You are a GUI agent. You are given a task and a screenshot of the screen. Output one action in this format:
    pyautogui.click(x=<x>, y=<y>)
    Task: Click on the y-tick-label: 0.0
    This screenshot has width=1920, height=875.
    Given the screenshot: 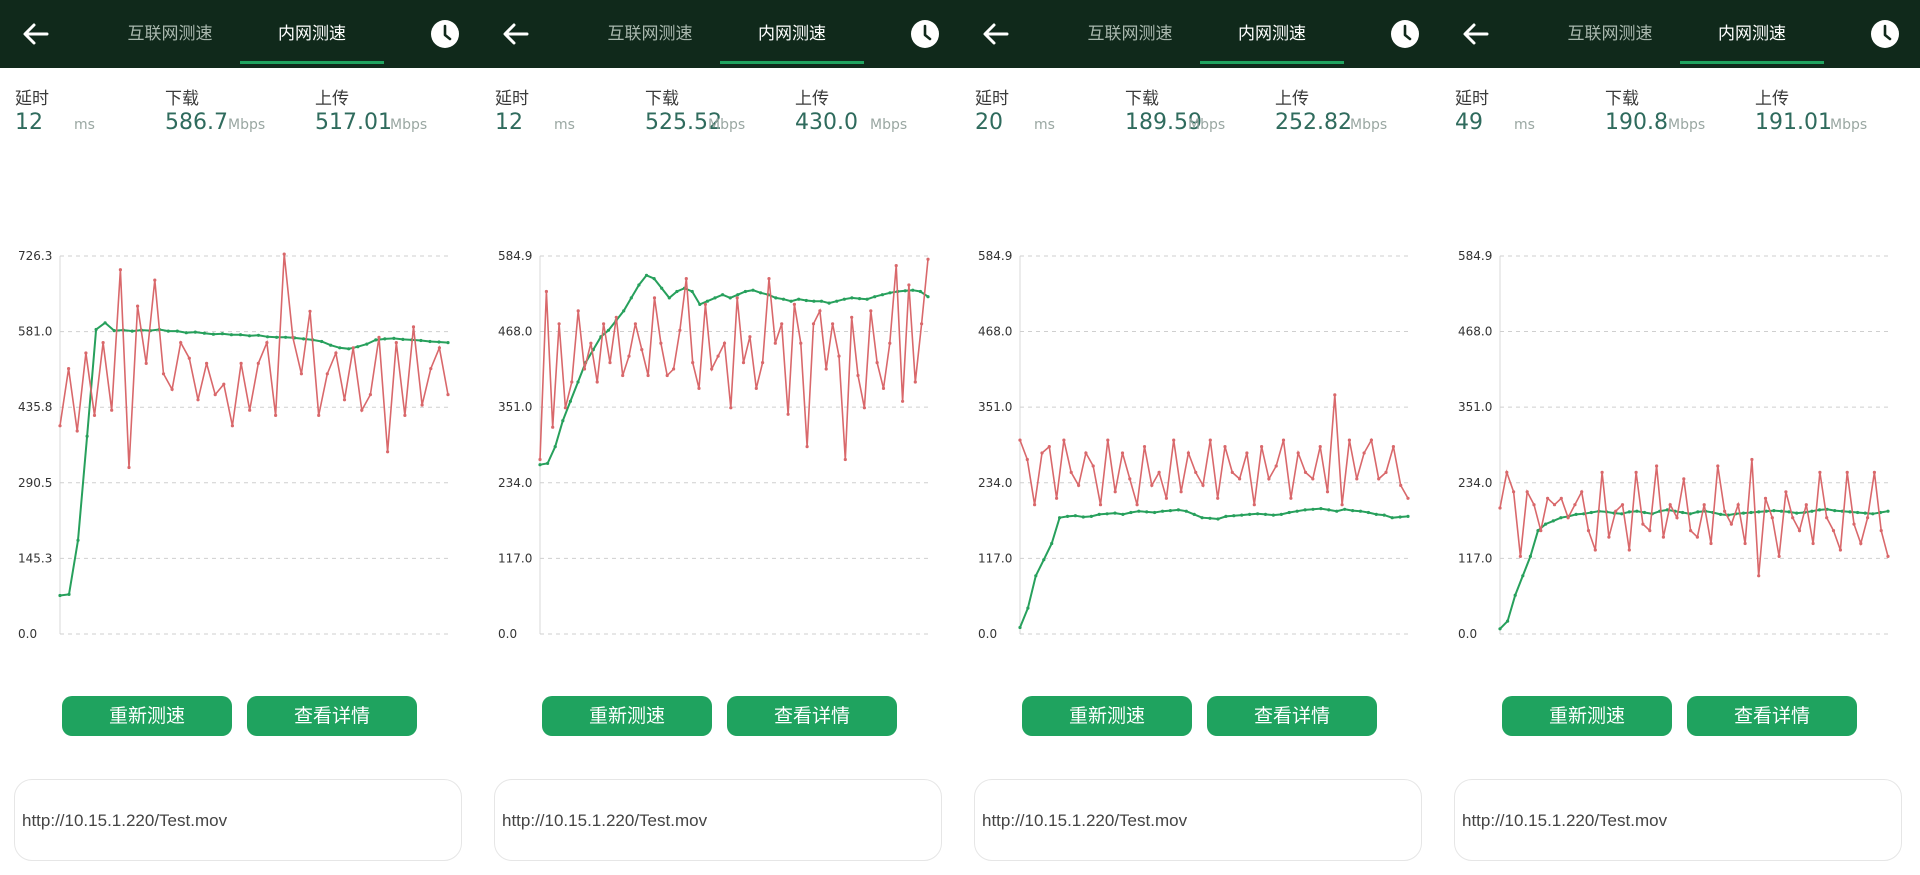 What is the action you would take?
    pyautogui.click(x=27, y=634)
    